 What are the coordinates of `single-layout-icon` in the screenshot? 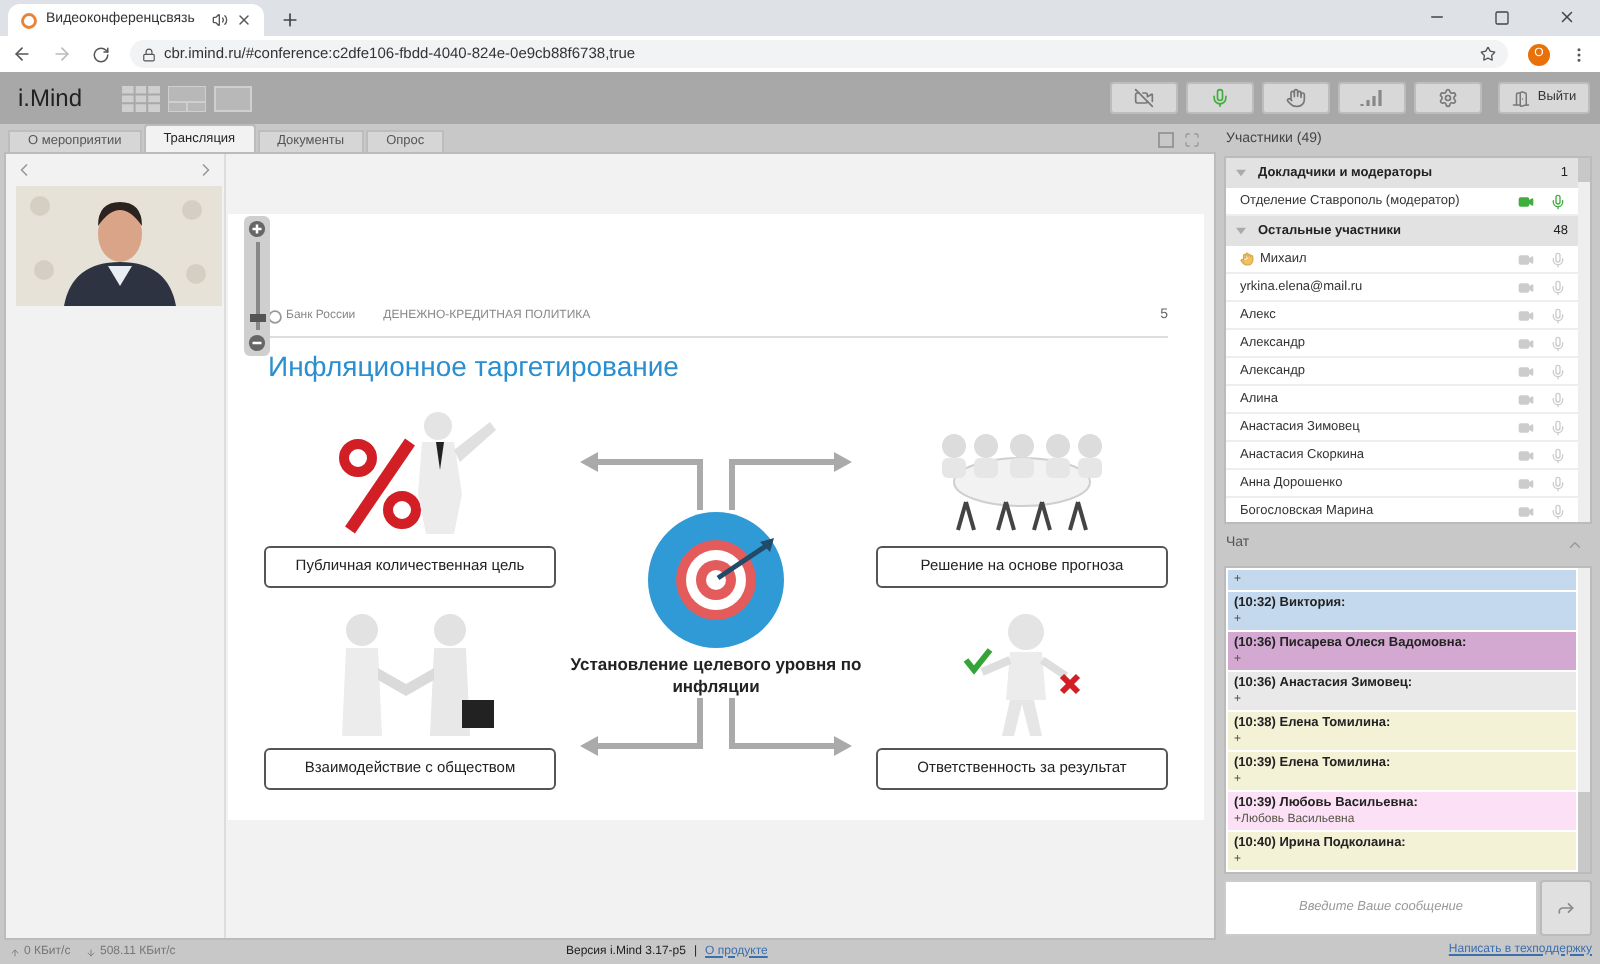 It's located at (233, 98).